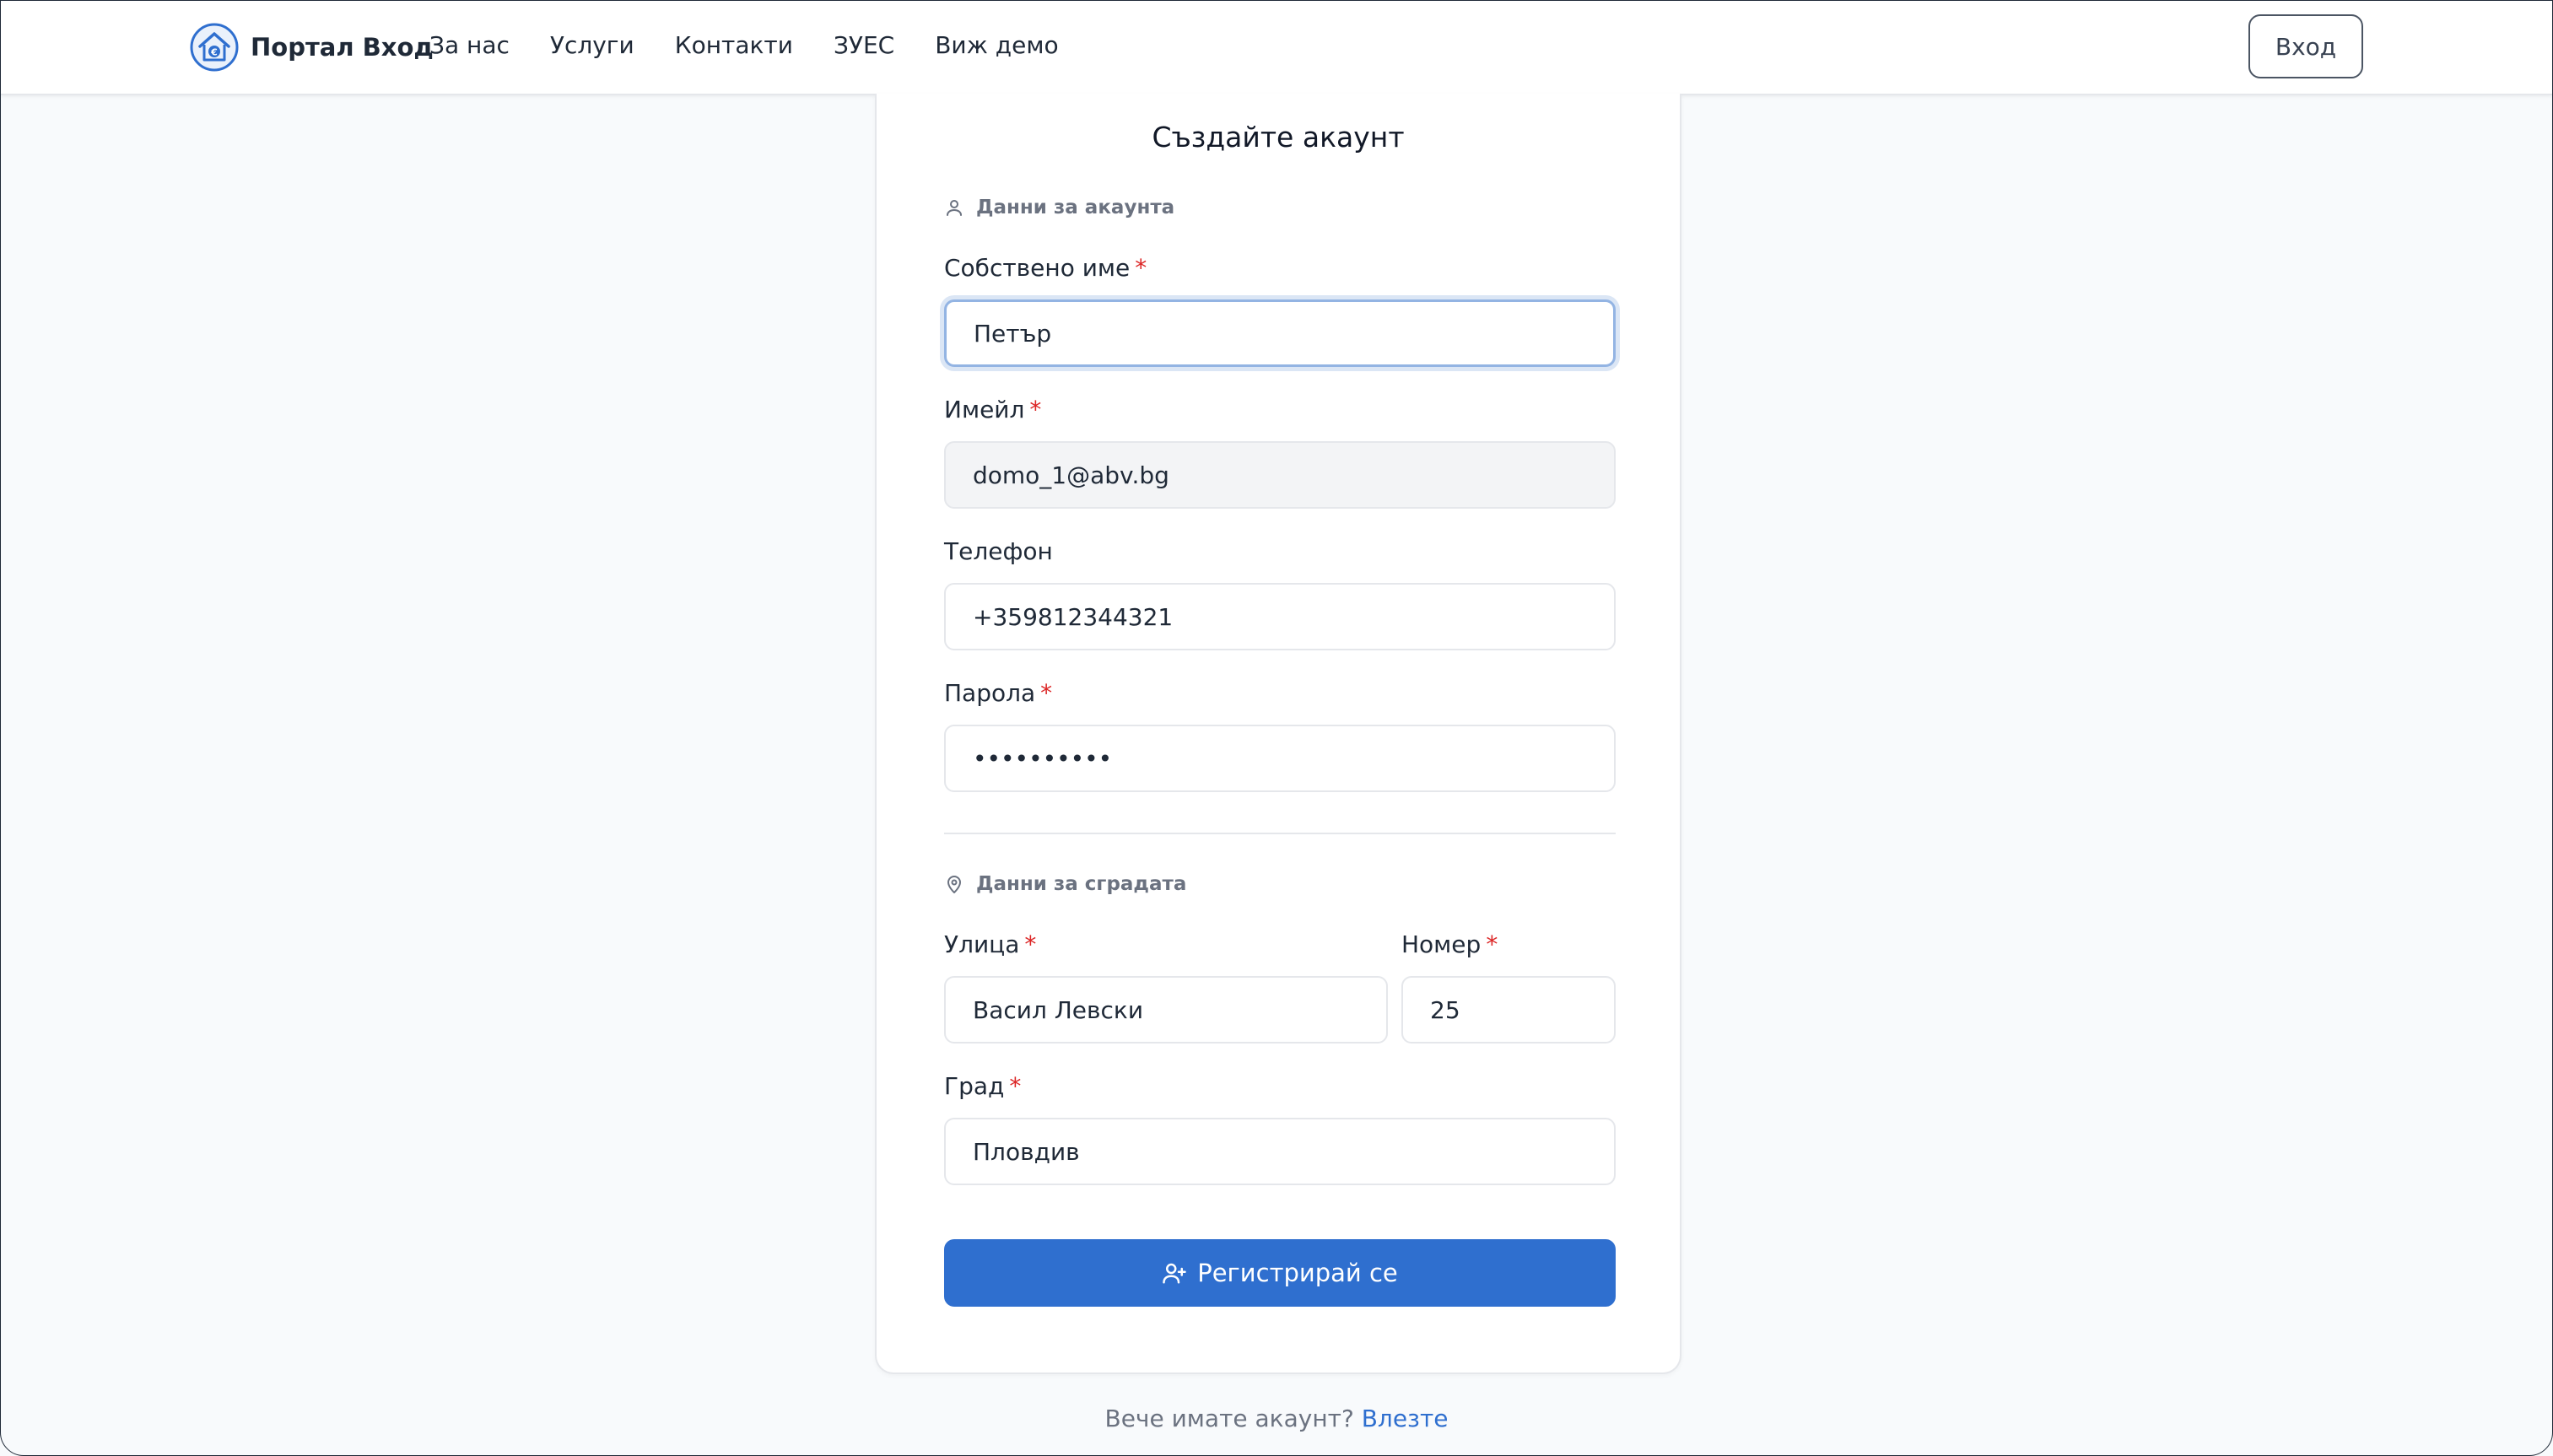 The width and height of the screenshot is (2553, 1456). Describe the element at coordinates (1297, 1273) in the screenshot. I see `register-button-label: Регистрирай се` at that location.